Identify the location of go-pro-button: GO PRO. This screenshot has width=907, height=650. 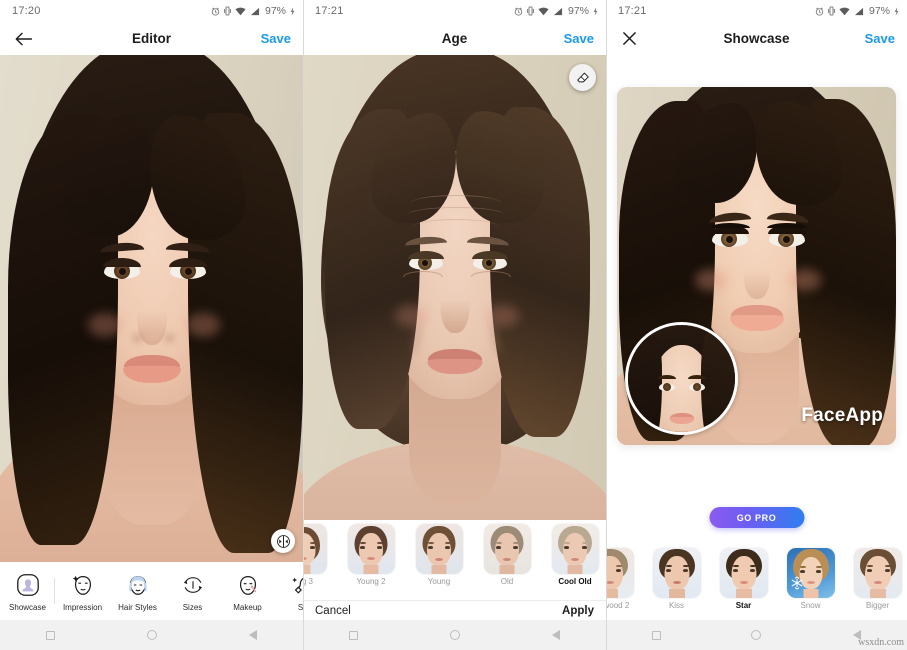
(756, 517).